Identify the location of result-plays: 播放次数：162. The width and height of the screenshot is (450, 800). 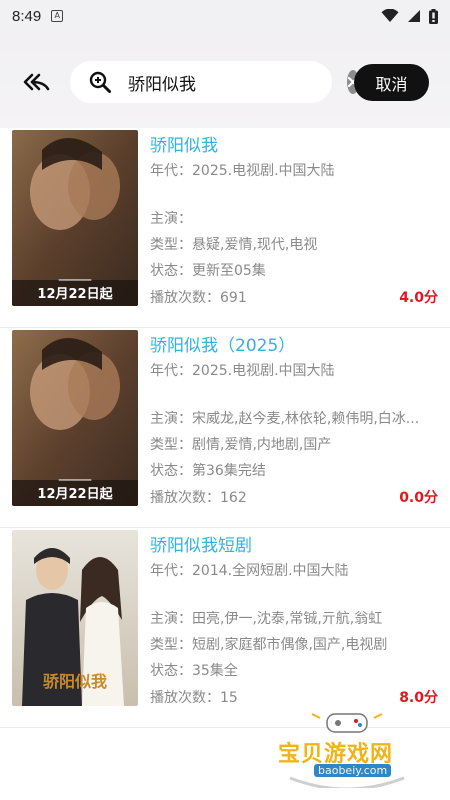
(198, 498).